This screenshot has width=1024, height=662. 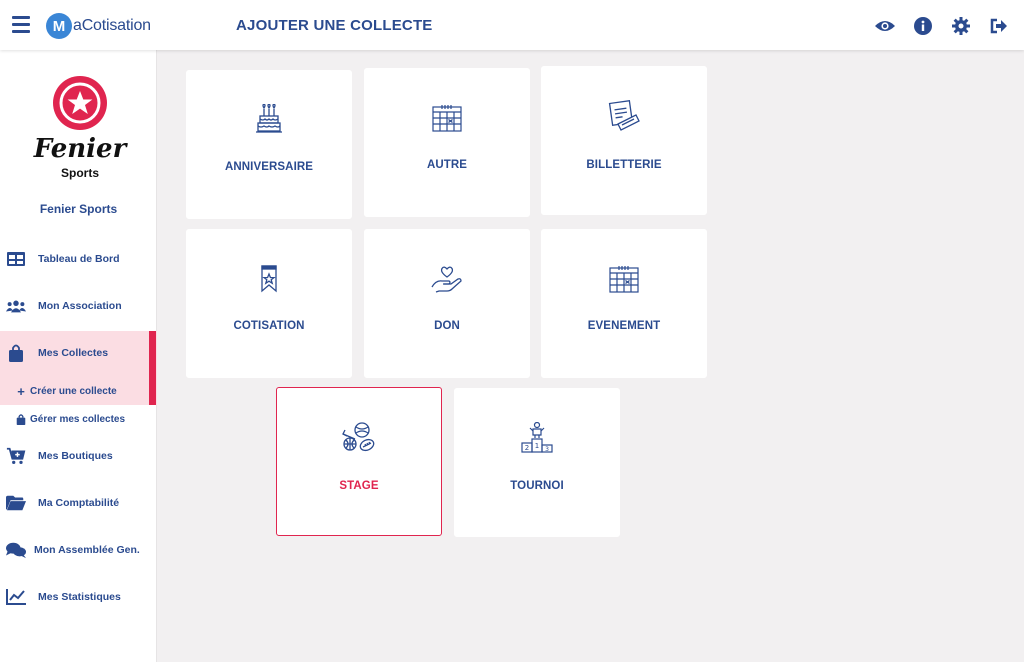 What do you see at coordinates (21, 24) in the screenshot?
I see `hamburger-menu-icon` at bounding box center [21, 24].